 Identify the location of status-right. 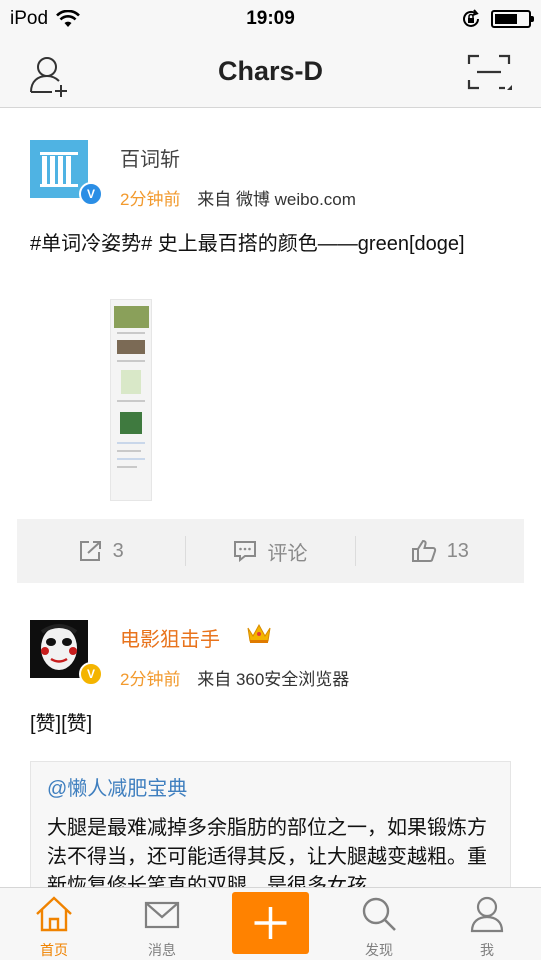
(497, 19).